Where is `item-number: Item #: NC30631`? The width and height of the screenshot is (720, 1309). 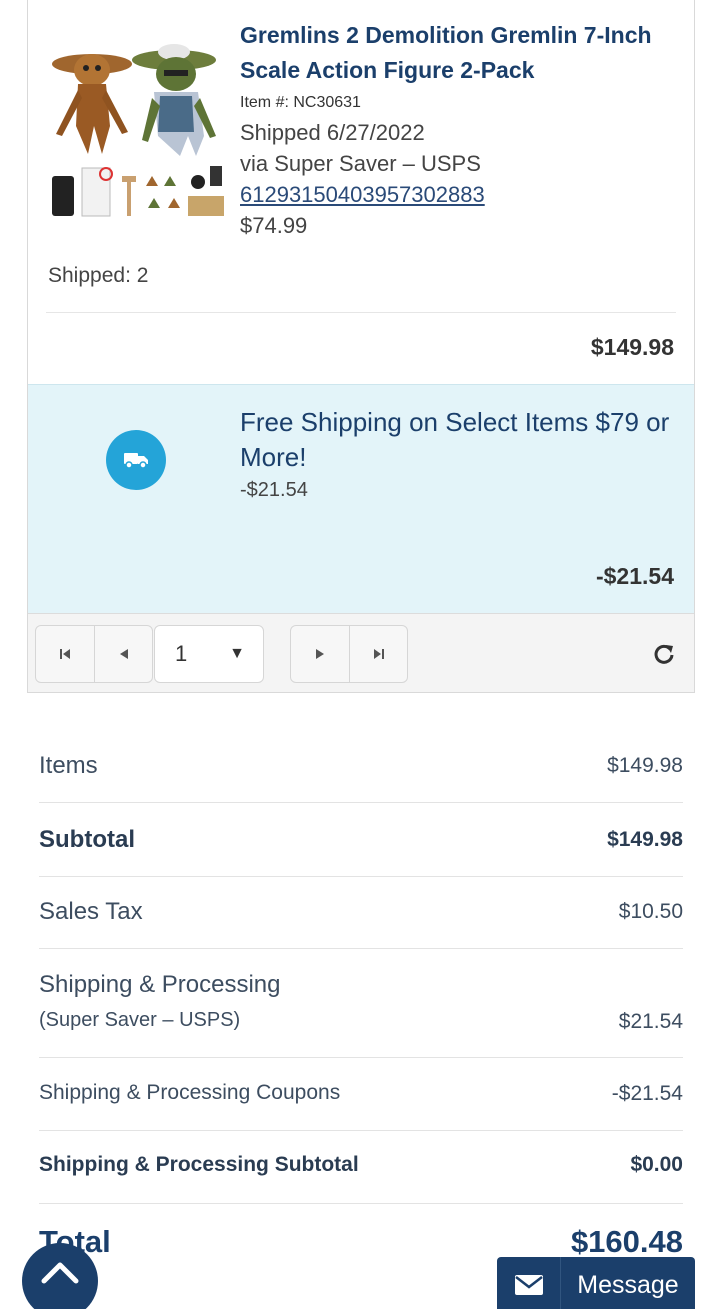 item-number: Item #: NC30631 is located at coordinates (300, 102).